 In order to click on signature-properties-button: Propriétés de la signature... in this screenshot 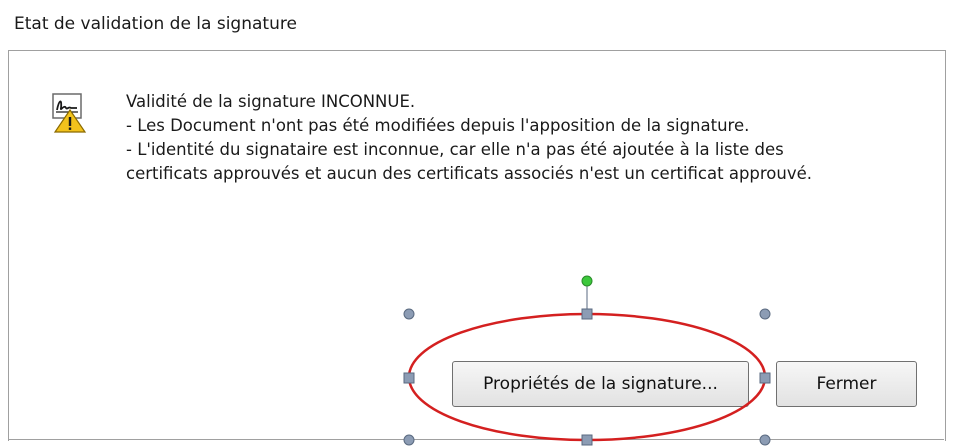, I will do `click(600, 384)`.